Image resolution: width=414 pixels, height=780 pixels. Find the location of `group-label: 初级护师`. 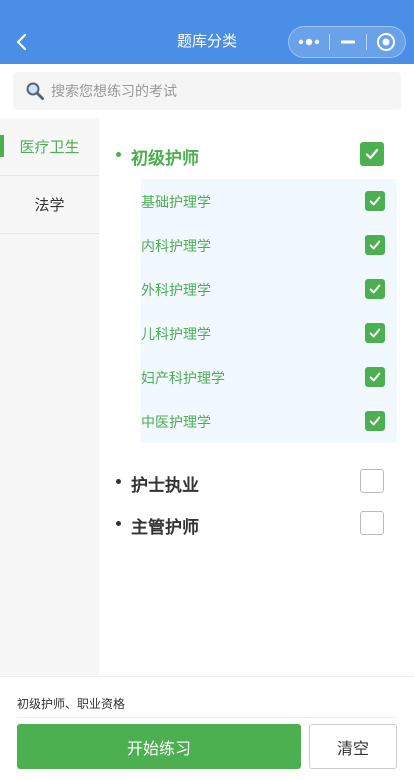

group-label: 初级护师 is located at coordinates (165, 159).